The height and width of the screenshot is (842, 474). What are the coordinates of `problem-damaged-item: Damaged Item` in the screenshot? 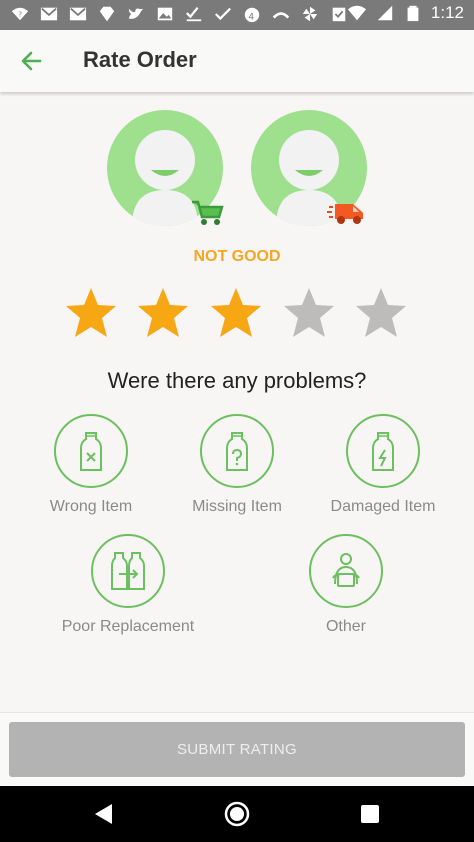 It's located at (383, 465).